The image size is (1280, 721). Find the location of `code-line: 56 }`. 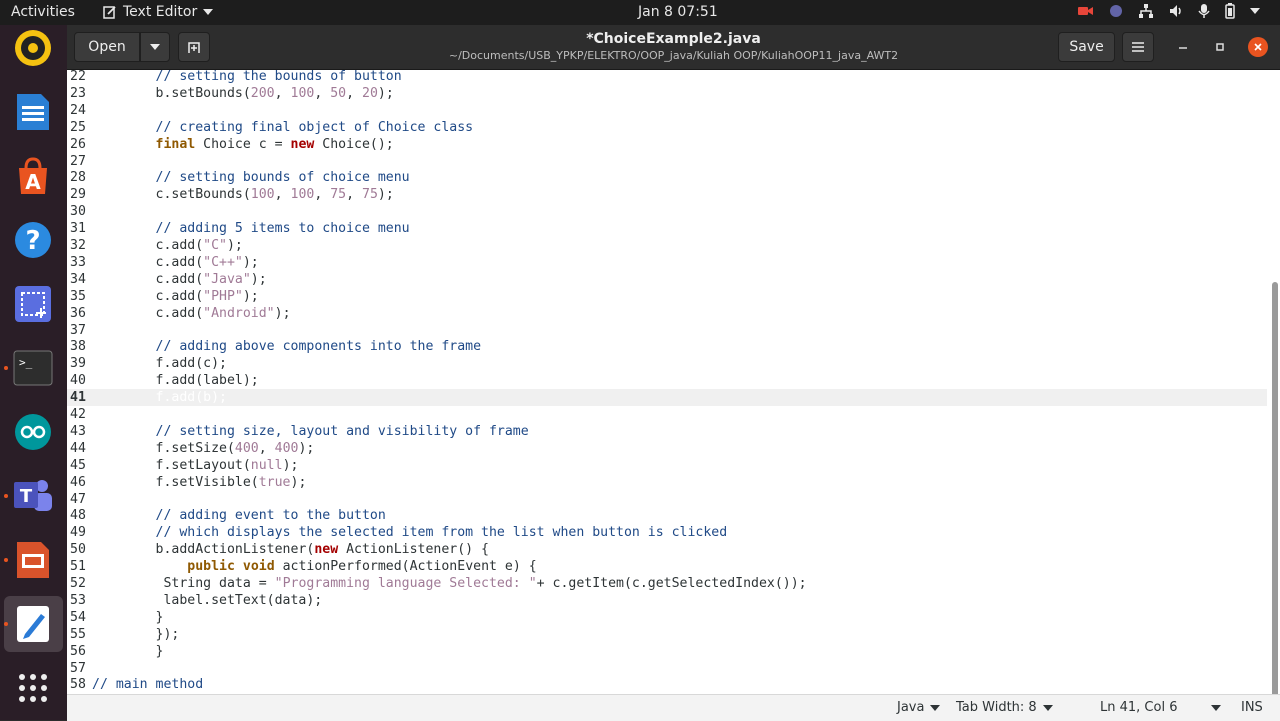

code-line: 56 } is located at coordinates (667, 651).